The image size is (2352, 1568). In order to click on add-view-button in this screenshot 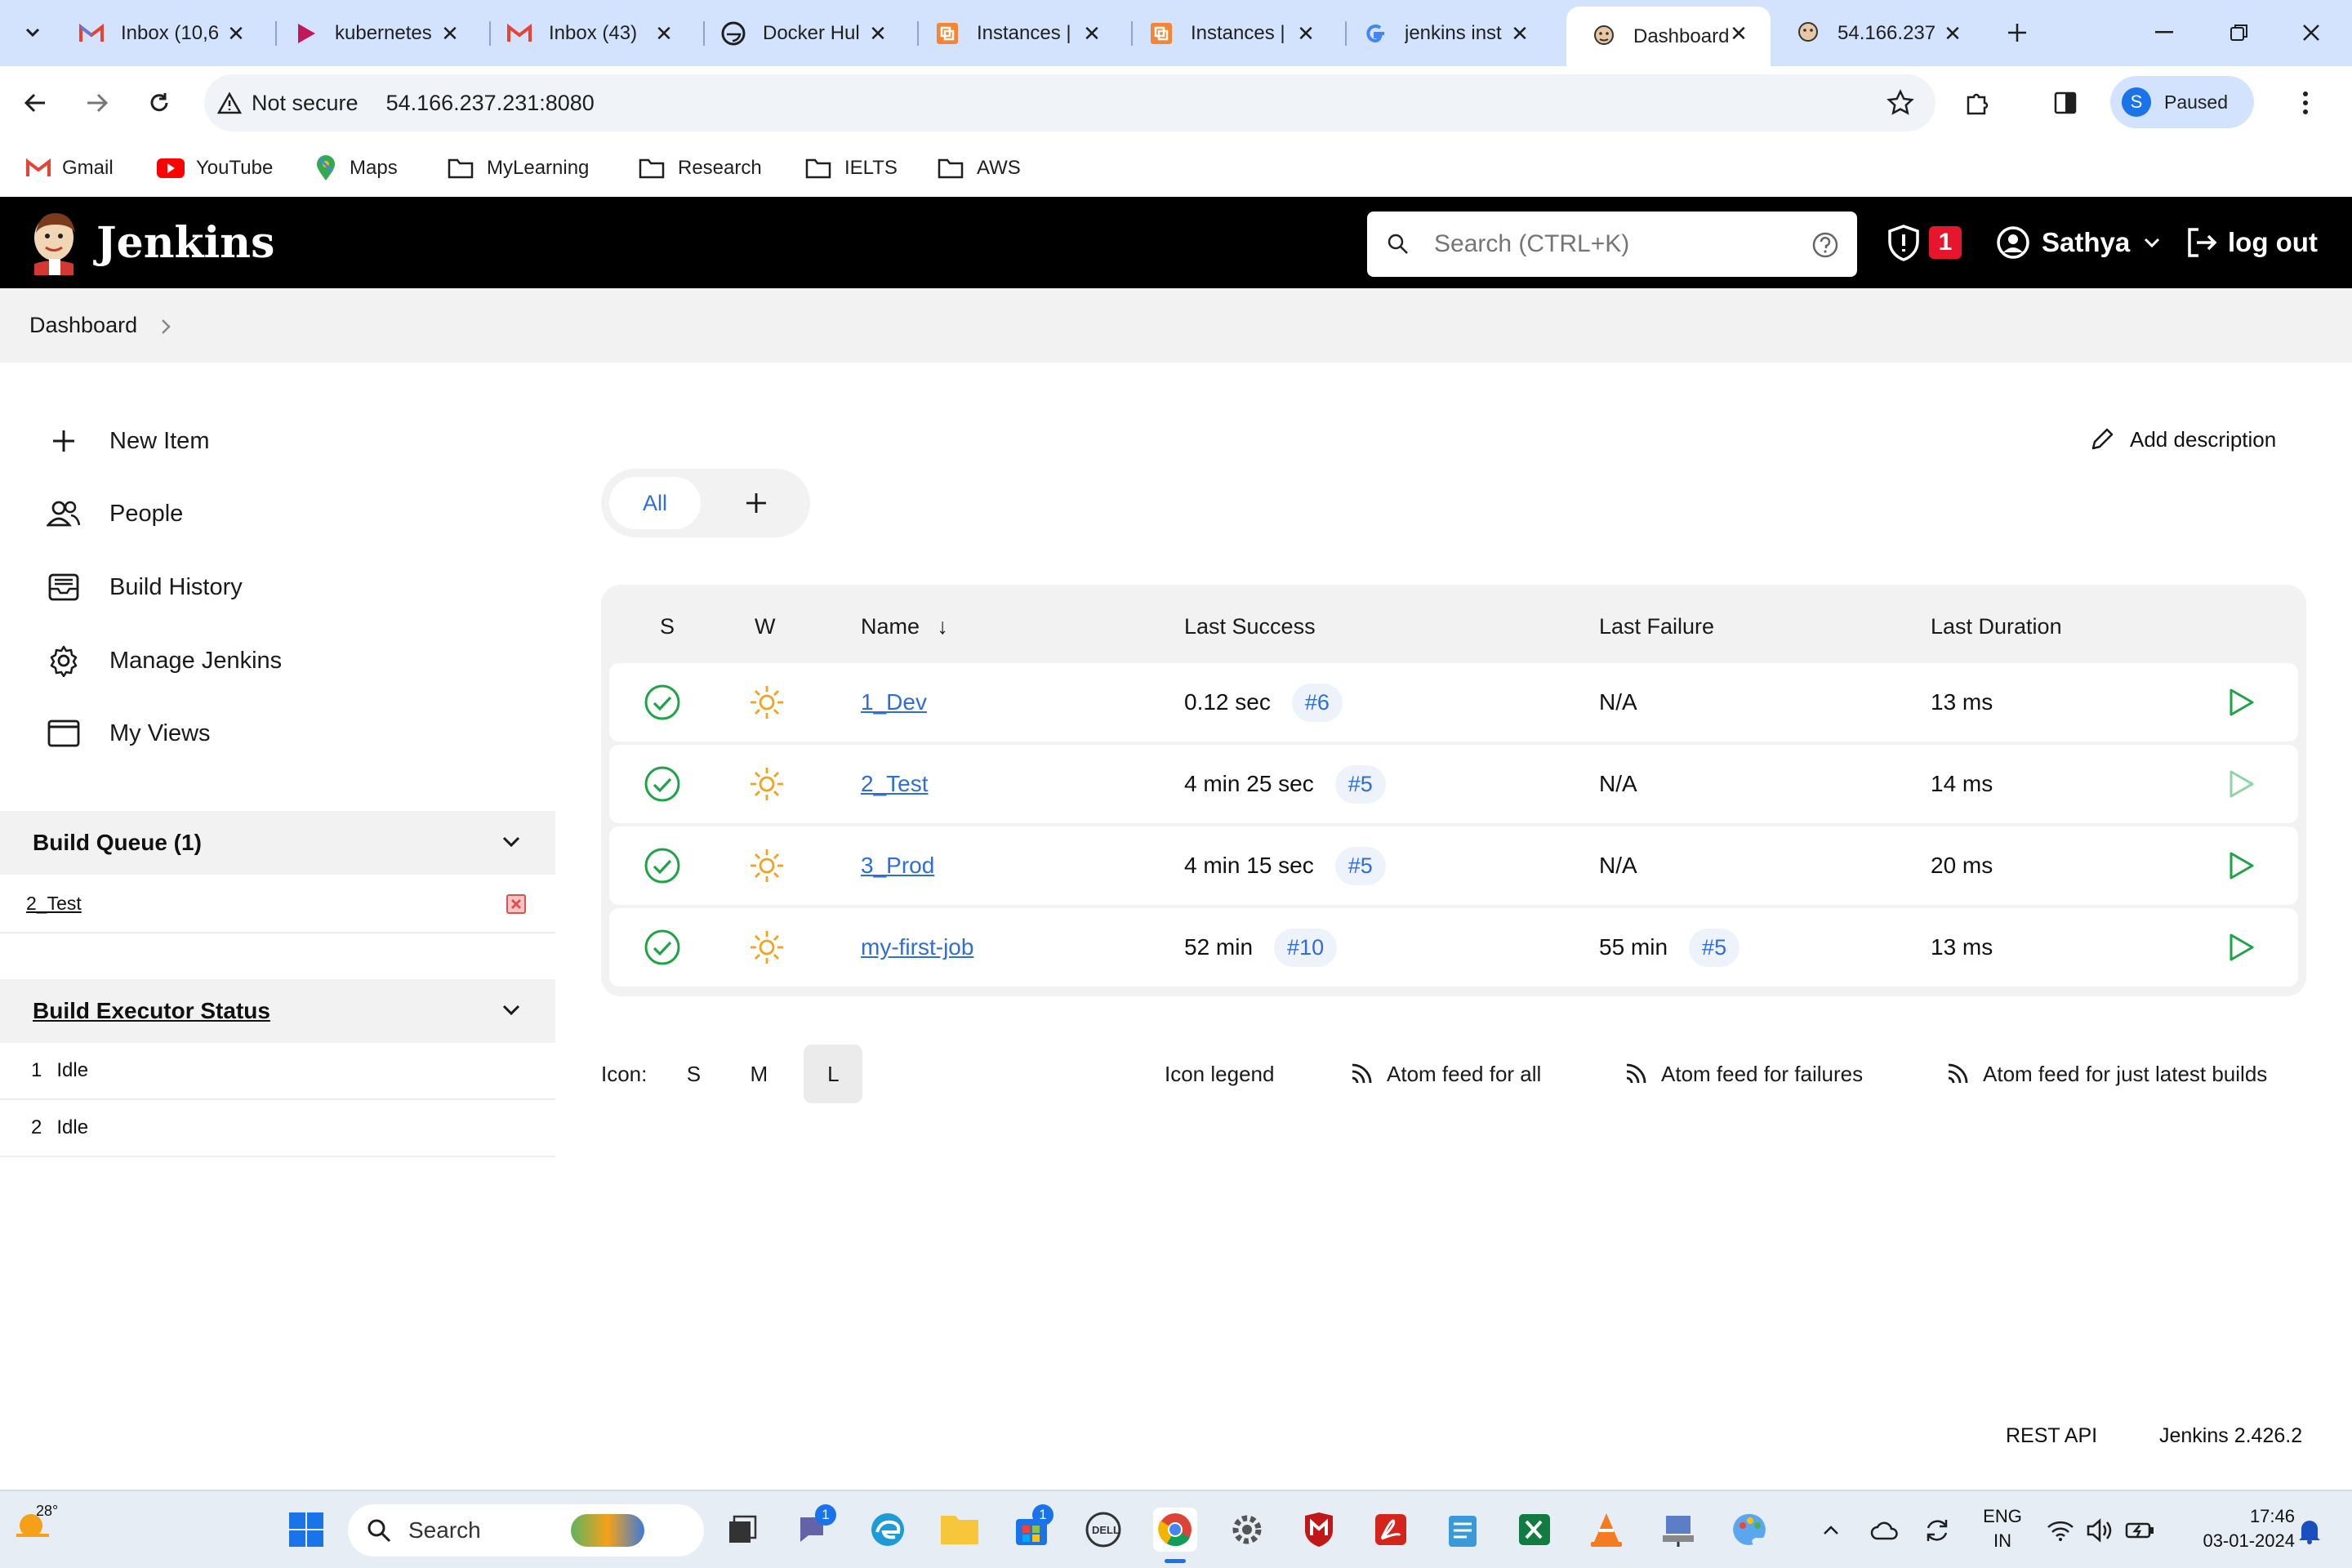, I will do `click(756, 503)`.